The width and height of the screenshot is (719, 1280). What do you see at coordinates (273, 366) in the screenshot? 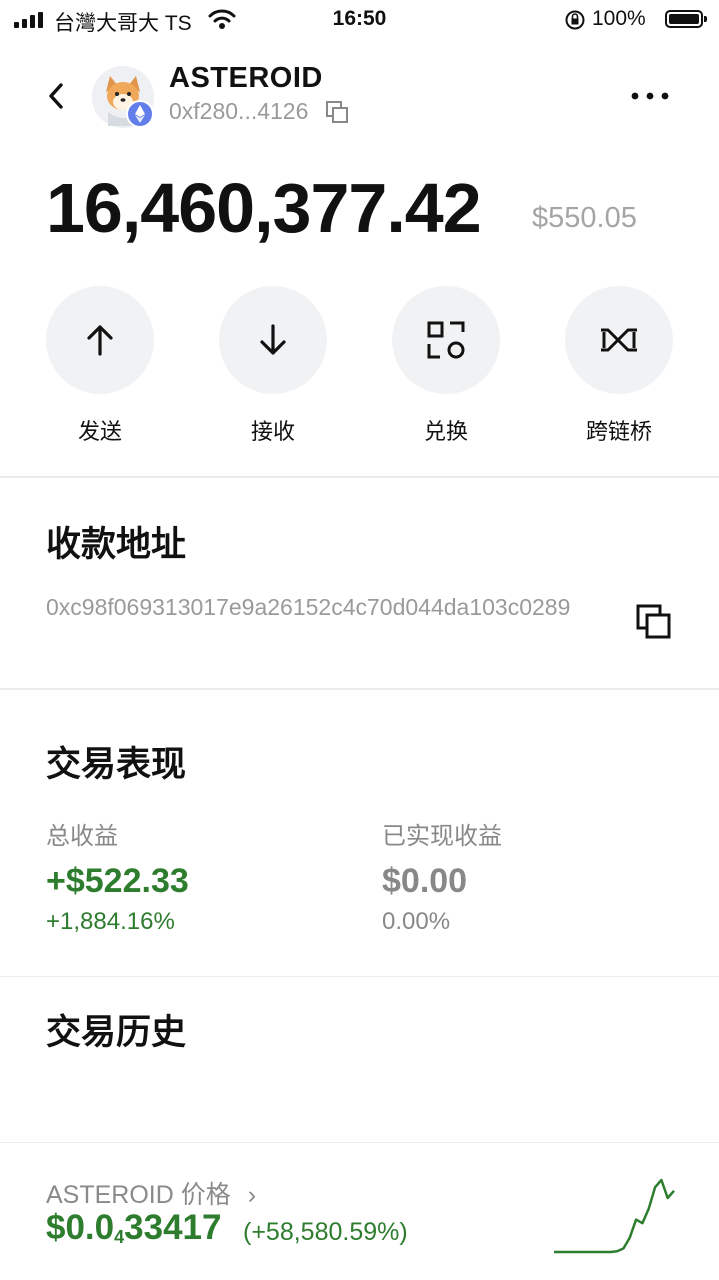
I see `receive-button: 接收` at bounding box center [273, 366].